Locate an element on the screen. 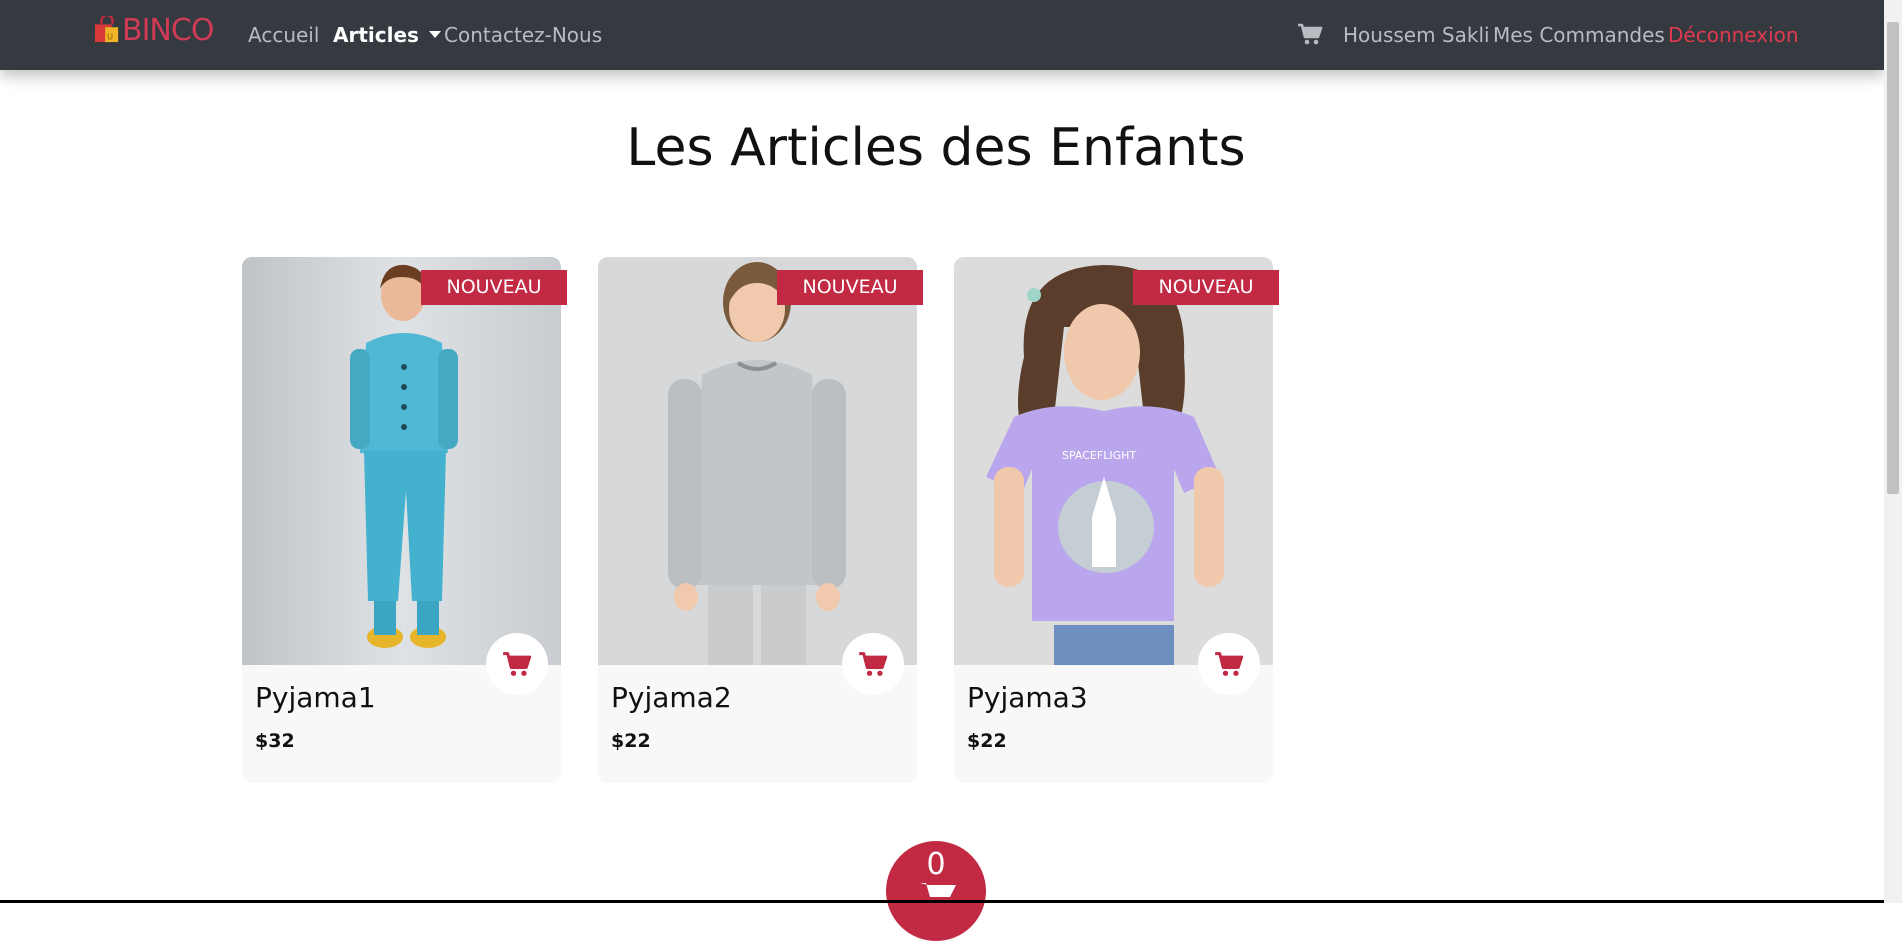 Image resolution: width=1902 pixels, height=941 pixels. product-name: Pyjama2 is located at coordinates (671, 697).